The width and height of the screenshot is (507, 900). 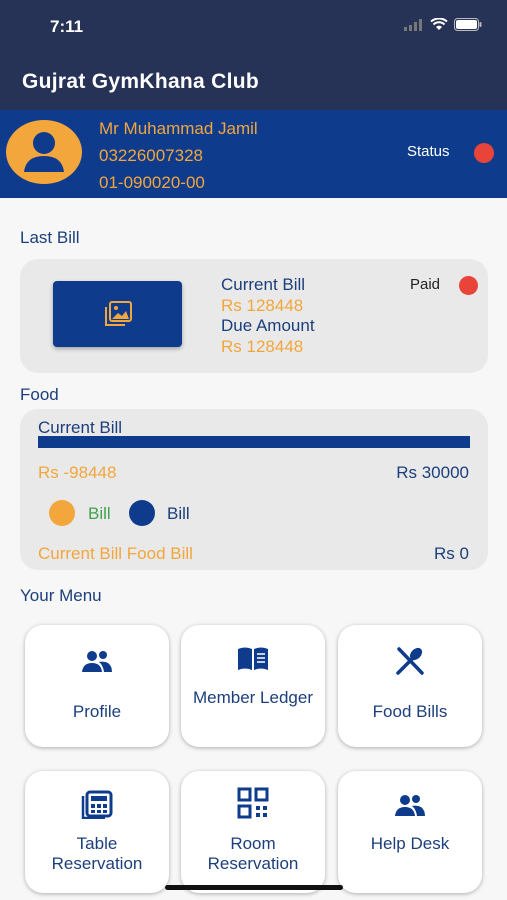 I want to click on bill-image-placeholder, so click(x=117, y=314).